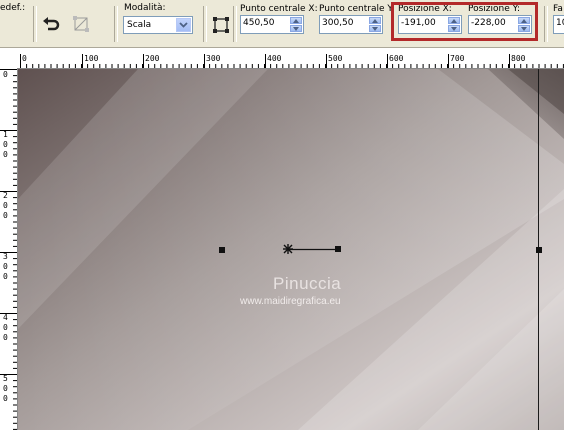 This screenshot has height=430, width=564. I want to click on center-y-spinner, so click(351, 24).